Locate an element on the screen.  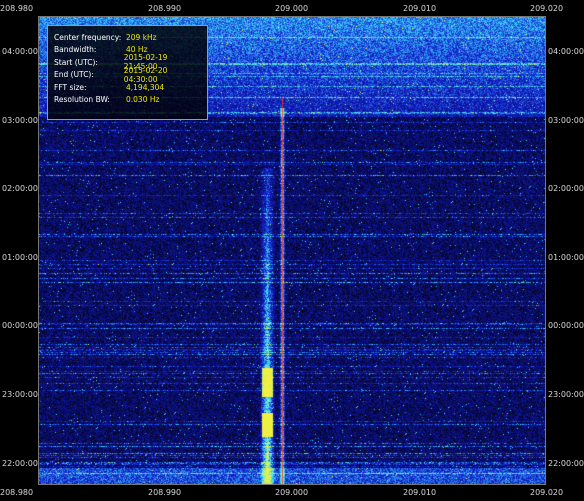
x-tick-label-bottom: 208.990 is located at coordinates (165, 492).